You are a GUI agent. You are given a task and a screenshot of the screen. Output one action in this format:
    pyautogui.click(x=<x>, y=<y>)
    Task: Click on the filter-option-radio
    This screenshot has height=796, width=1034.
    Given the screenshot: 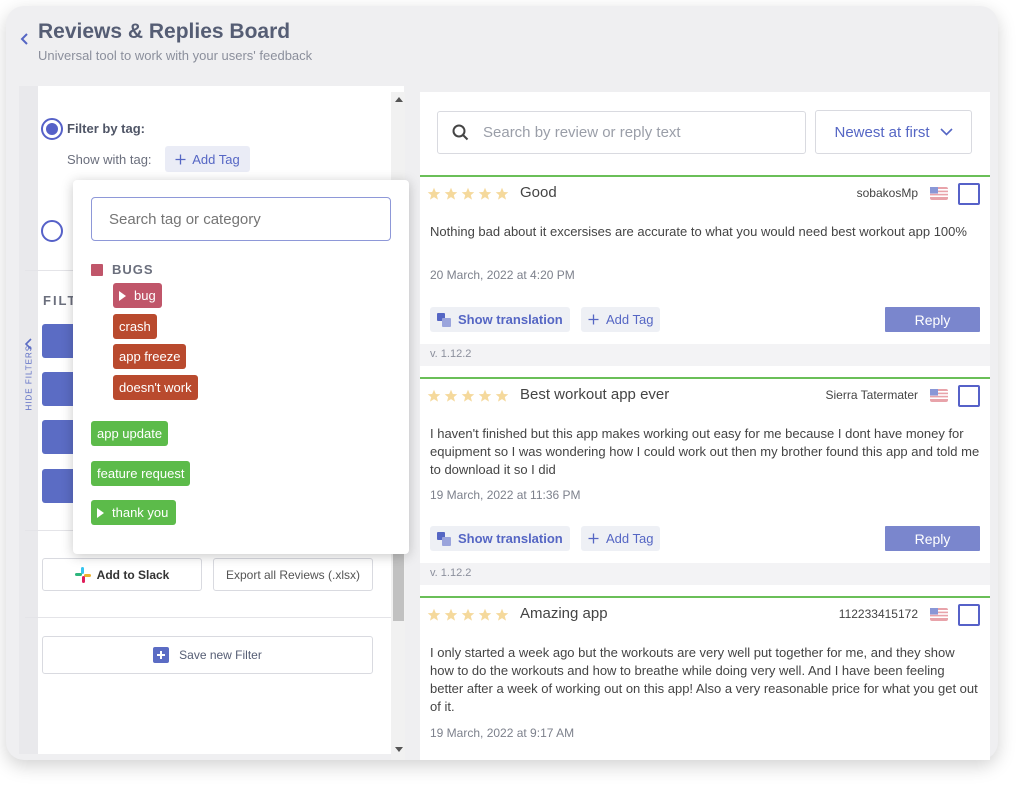 What is the action you would take?
    pyautogui.click(x=52, y=231)
    